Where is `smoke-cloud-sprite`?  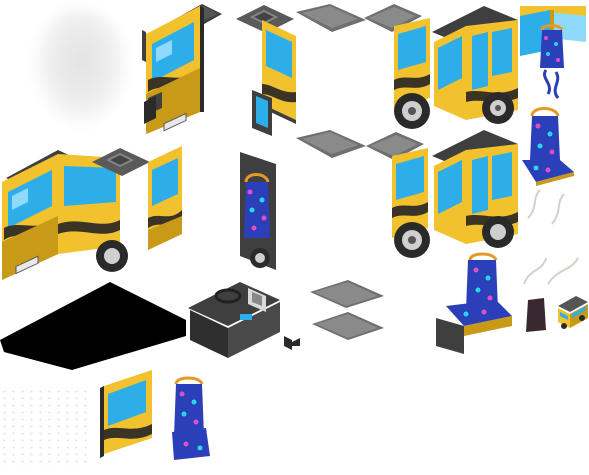 smoke-cloud-sprite is located at coordinates (81, 68).